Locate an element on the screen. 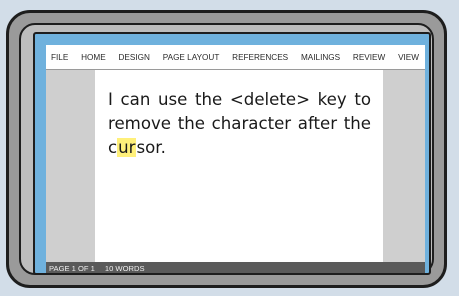  tab-file: FILE is located at coordinates (59, 57).